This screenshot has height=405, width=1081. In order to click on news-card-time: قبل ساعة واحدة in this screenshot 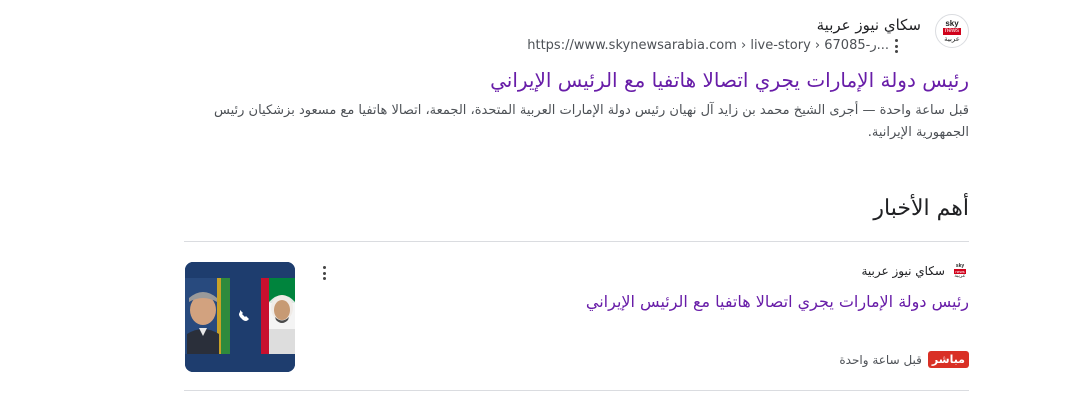, I will do `click(880, 359)`.